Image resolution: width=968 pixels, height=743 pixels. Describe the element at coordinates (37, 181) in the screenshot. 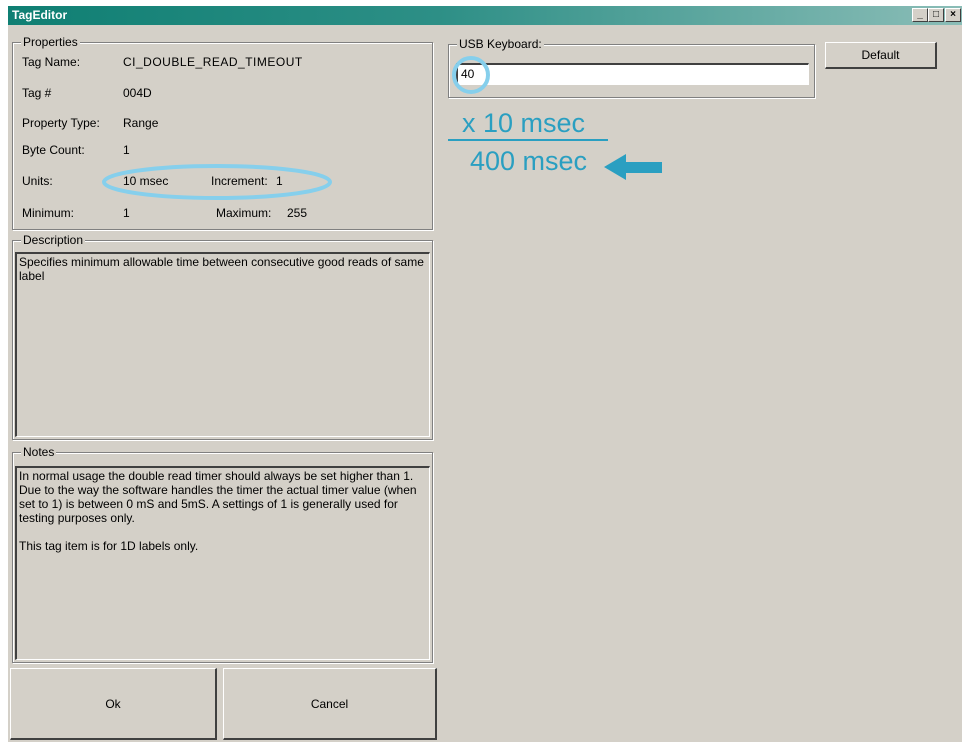

I see `units-label: Units:` at that location.